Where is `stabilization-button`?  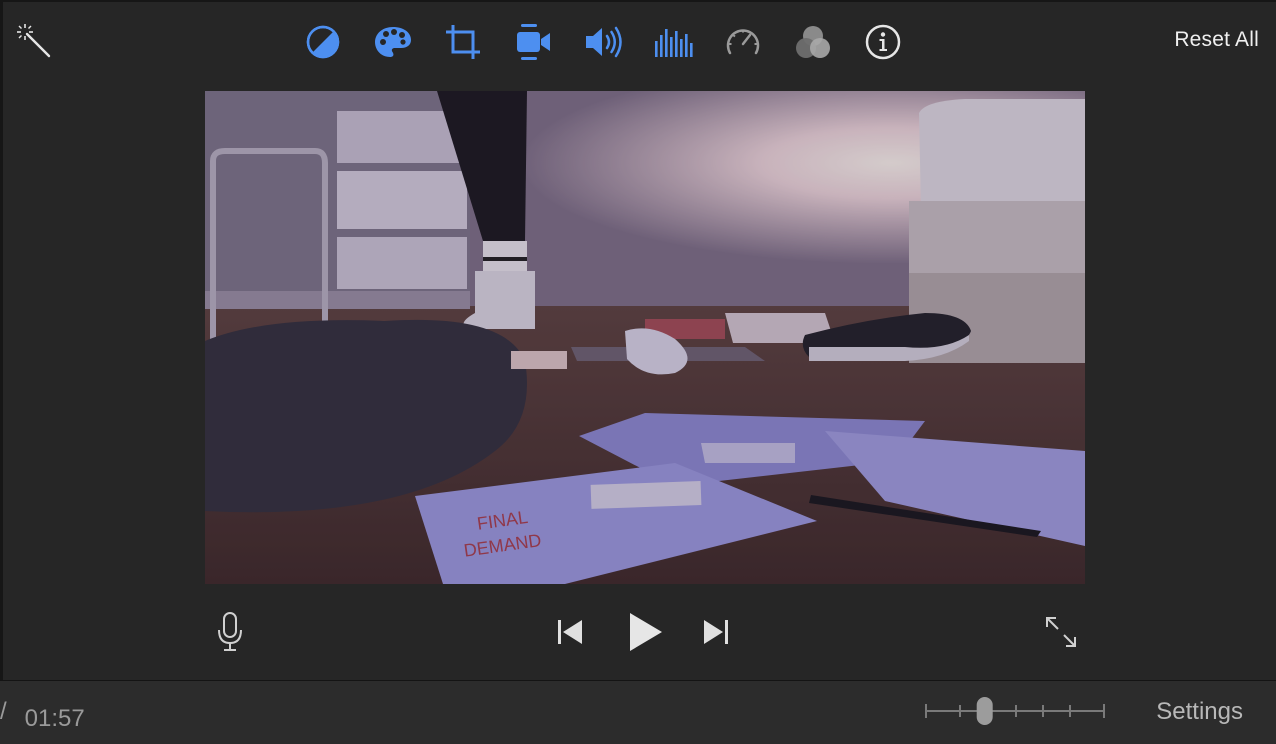 stabilization-button is located at coordinates (533, 42).